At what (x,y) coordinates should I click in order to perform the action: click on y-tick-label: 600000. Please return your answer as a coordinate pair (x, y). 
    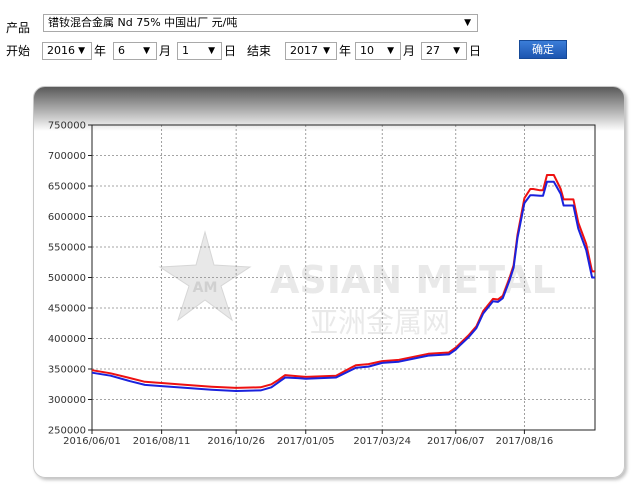
    Looking at the image, I should click on (67, 217).